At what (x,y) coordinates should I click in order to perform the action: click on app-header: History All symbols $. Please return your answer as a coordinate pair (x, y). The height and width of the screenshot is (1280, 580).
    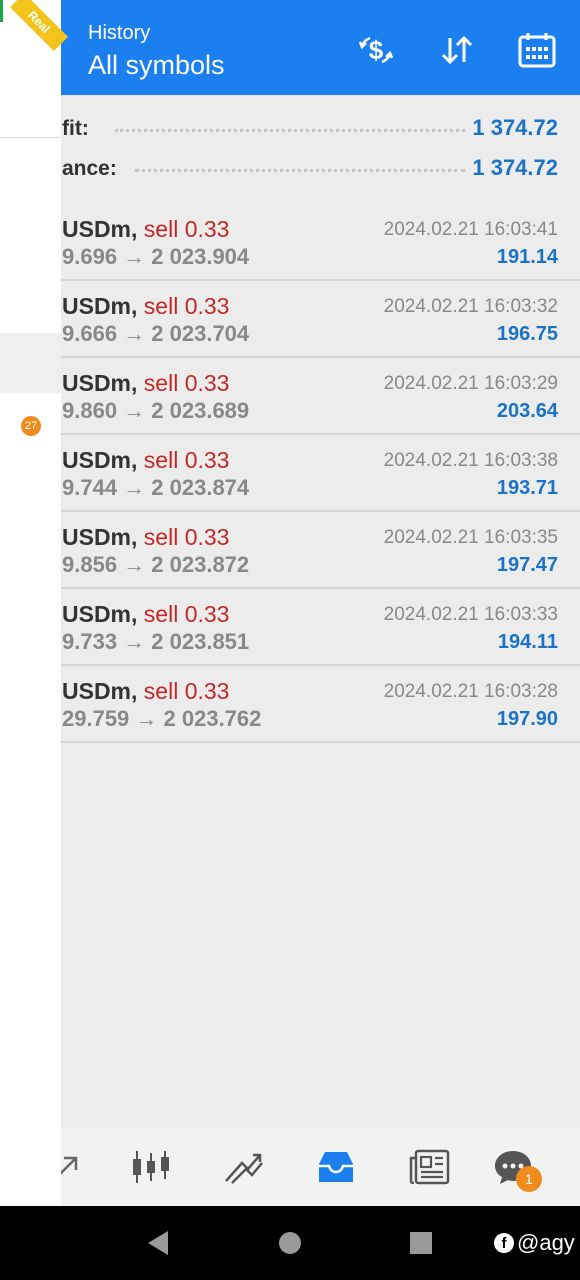
    Looking at the image, I should click on (290, 47).